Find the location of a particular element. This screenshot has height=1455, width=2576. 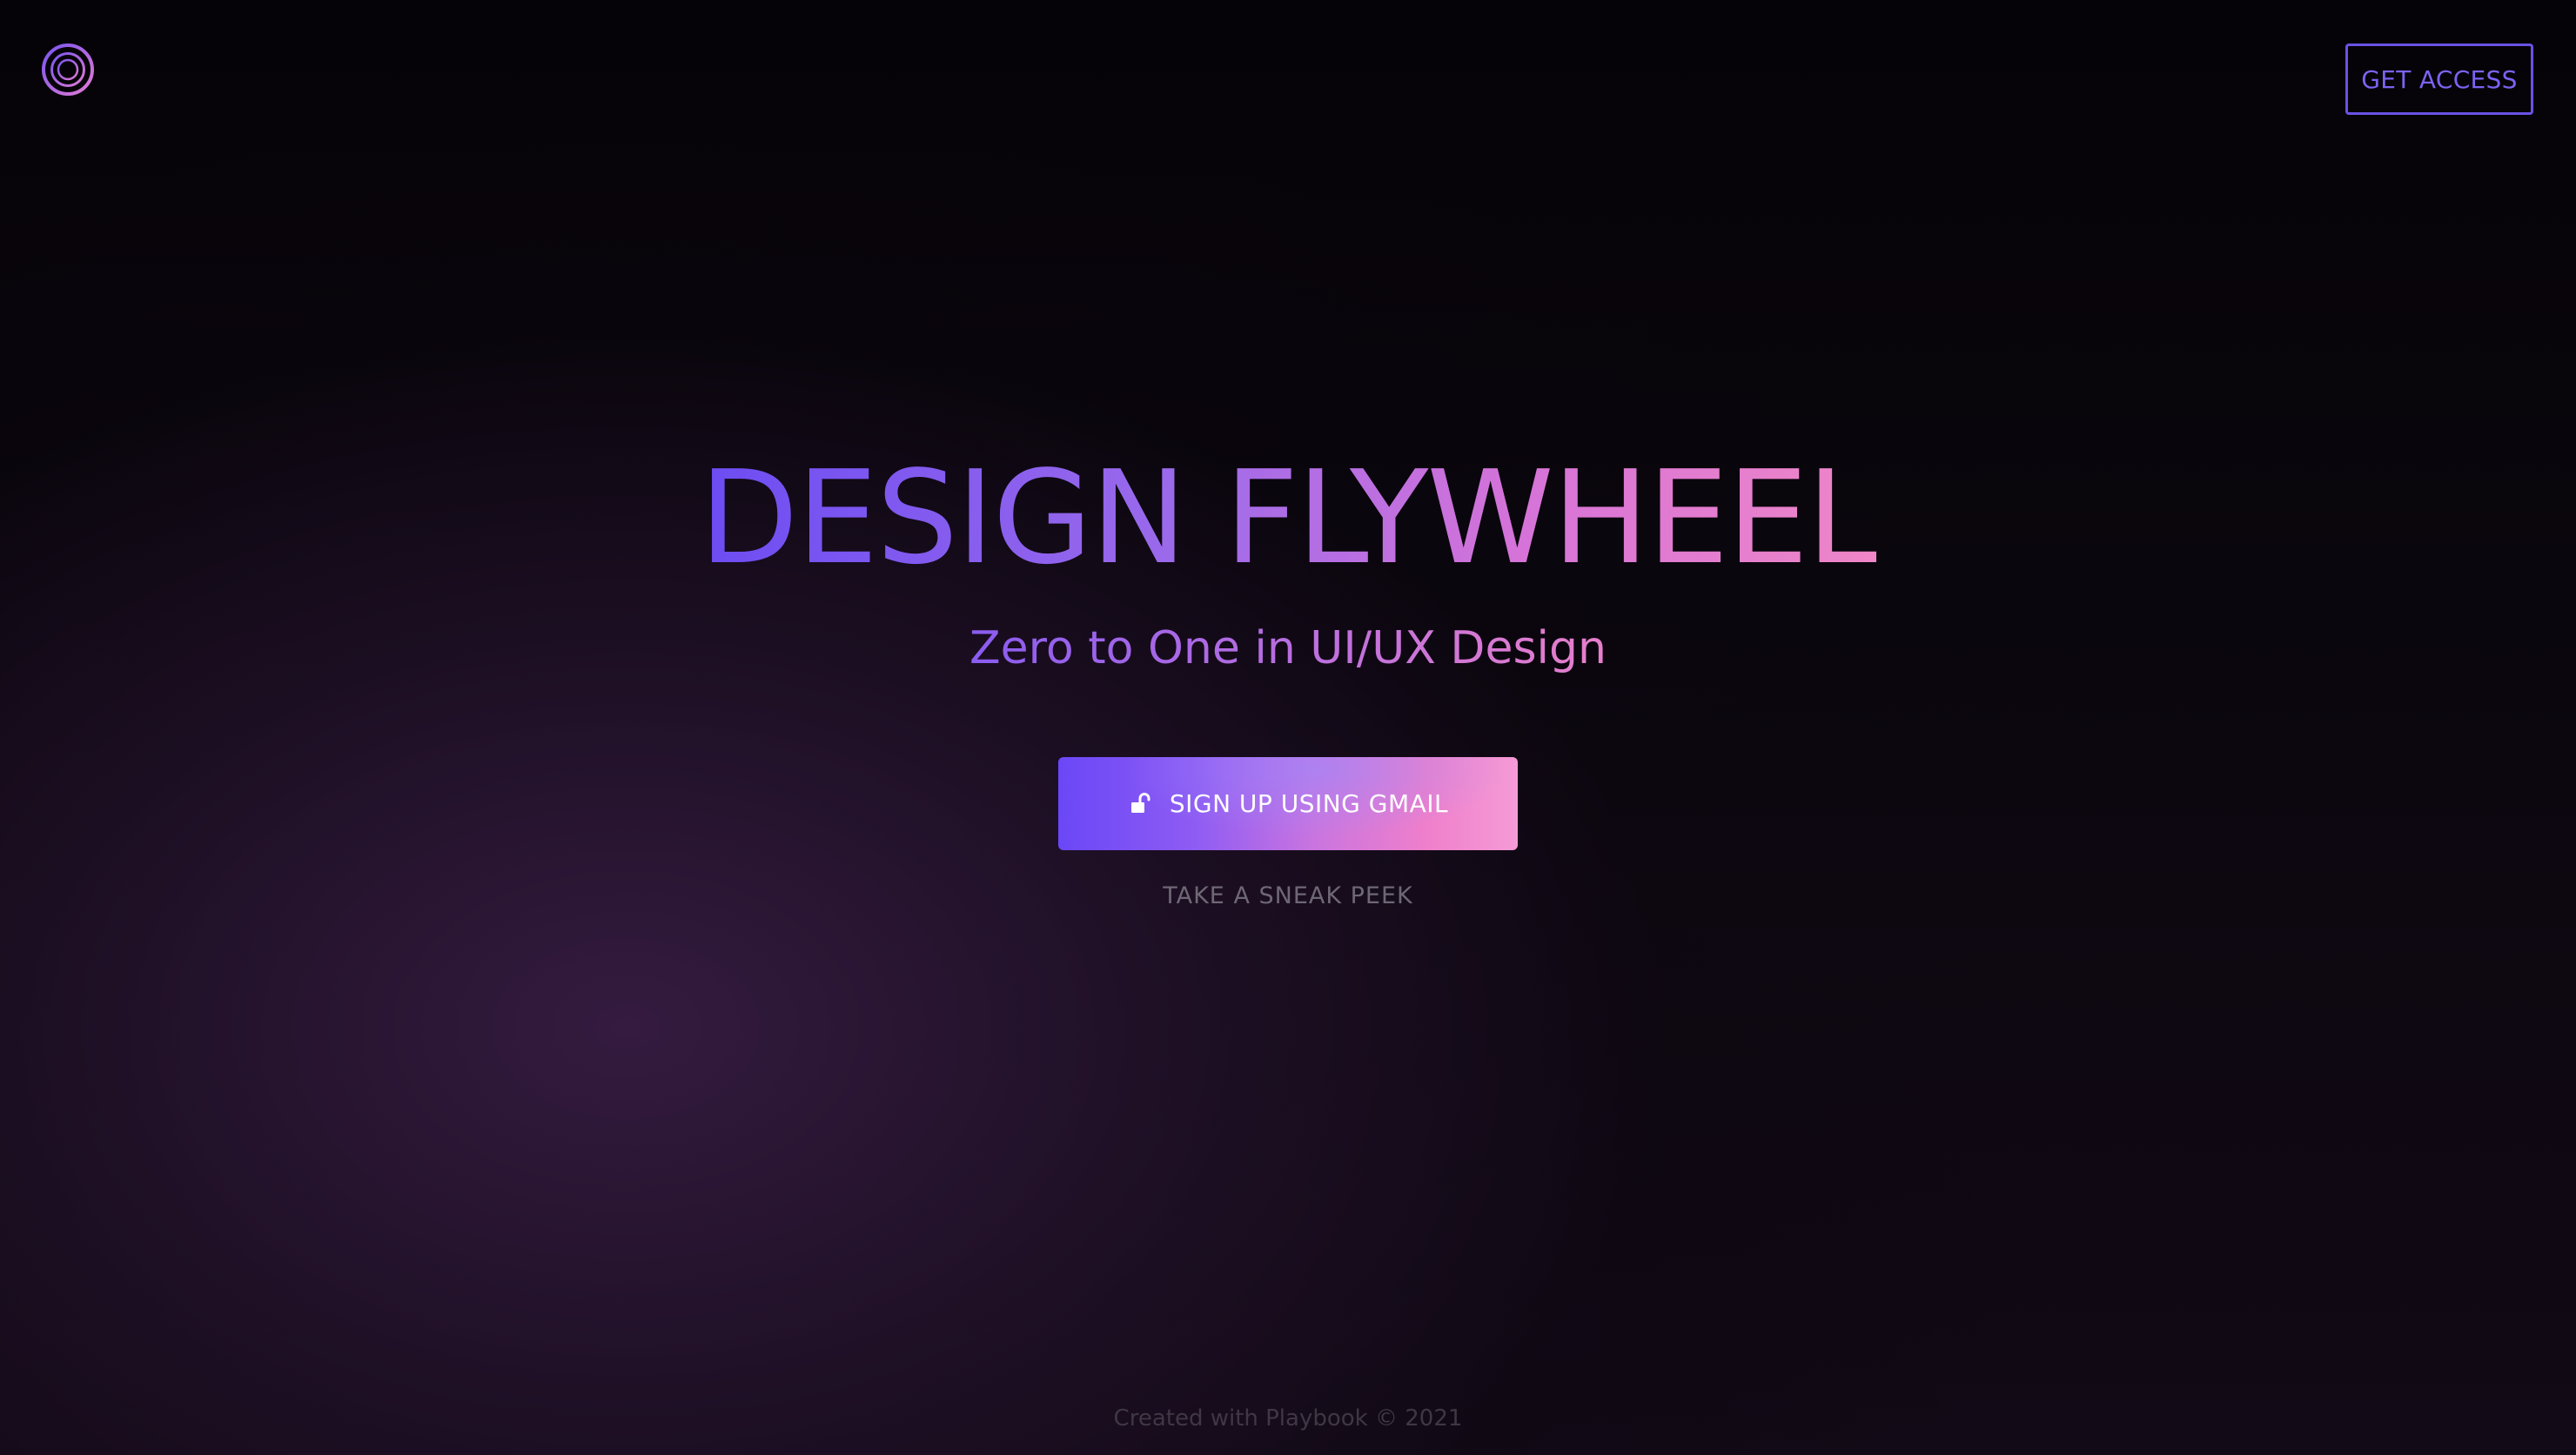

page-subtitle: Zero to One in UI/UX Design is located at coordinates (1288, 648).